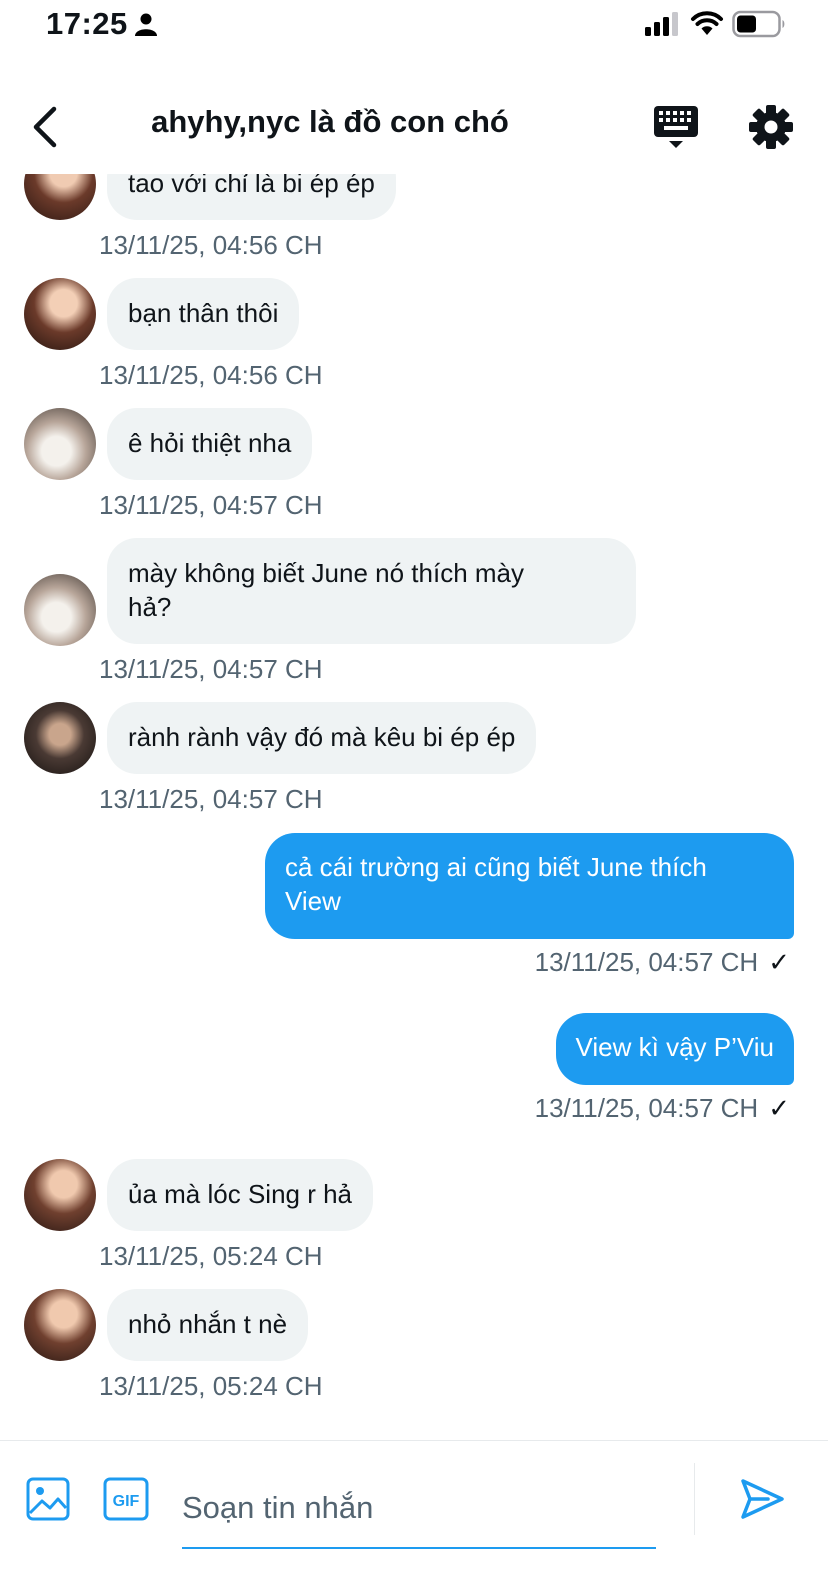  What do you see at coordinates (694, 1499) in the screenshot?
I see `divider` at bounding box center [694, 1499].